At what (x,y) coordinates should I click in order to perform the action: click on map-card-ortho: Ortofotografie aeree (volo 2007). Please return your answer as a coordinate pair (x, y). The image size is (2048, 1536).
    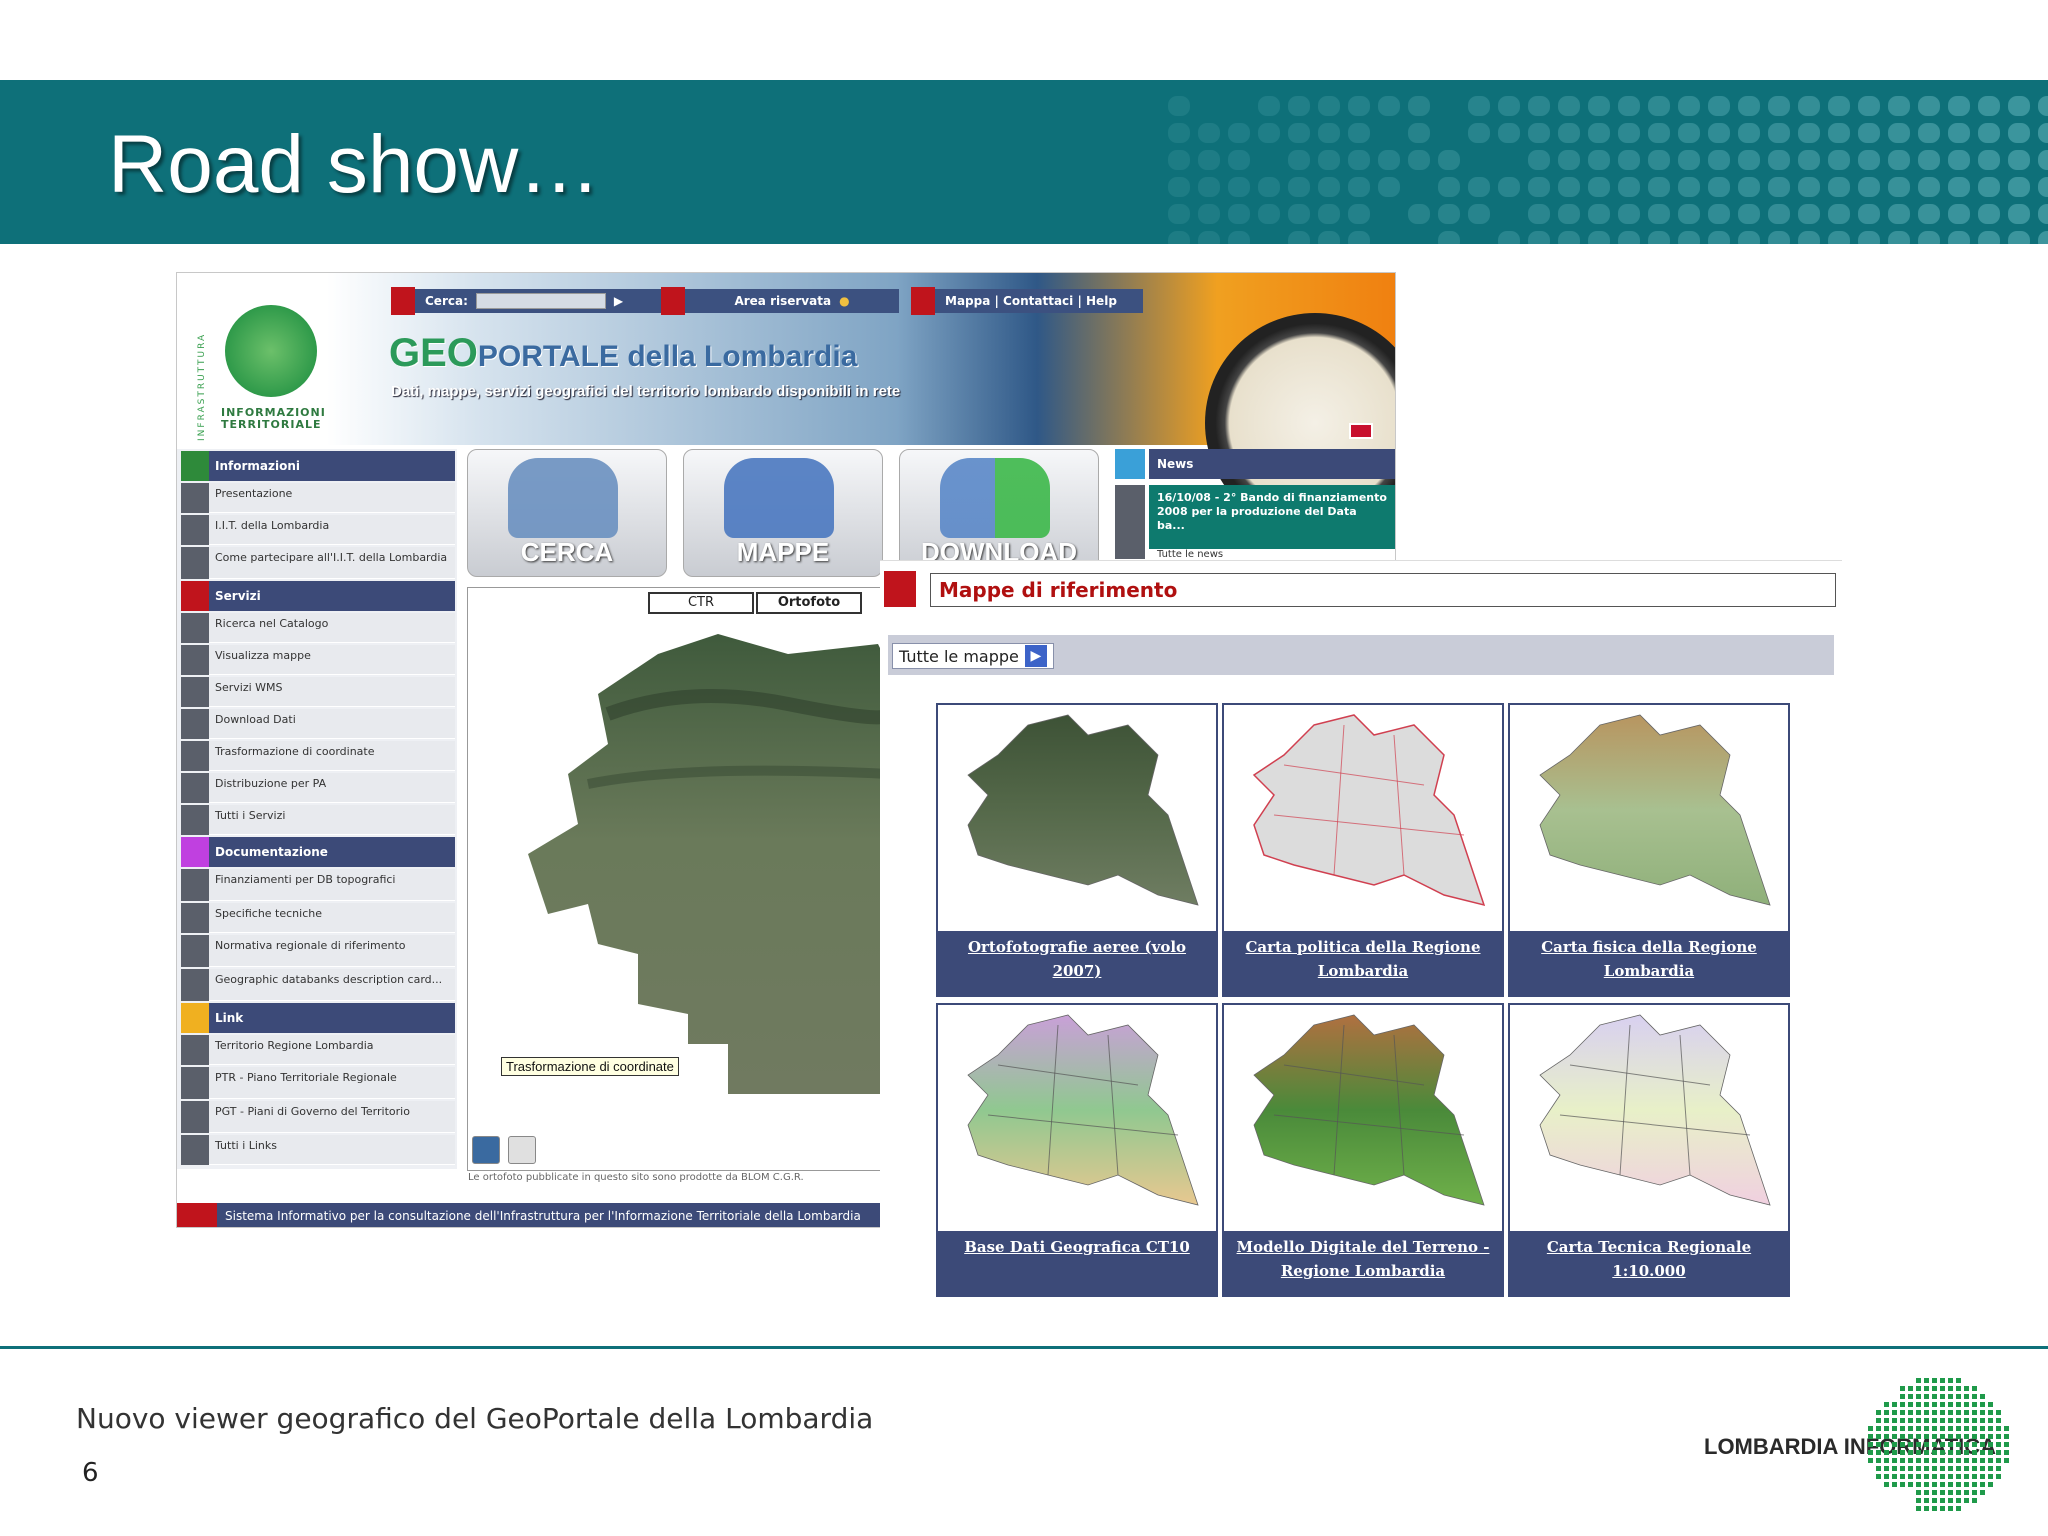
    Looking at the image, I should click on (1077, 850).